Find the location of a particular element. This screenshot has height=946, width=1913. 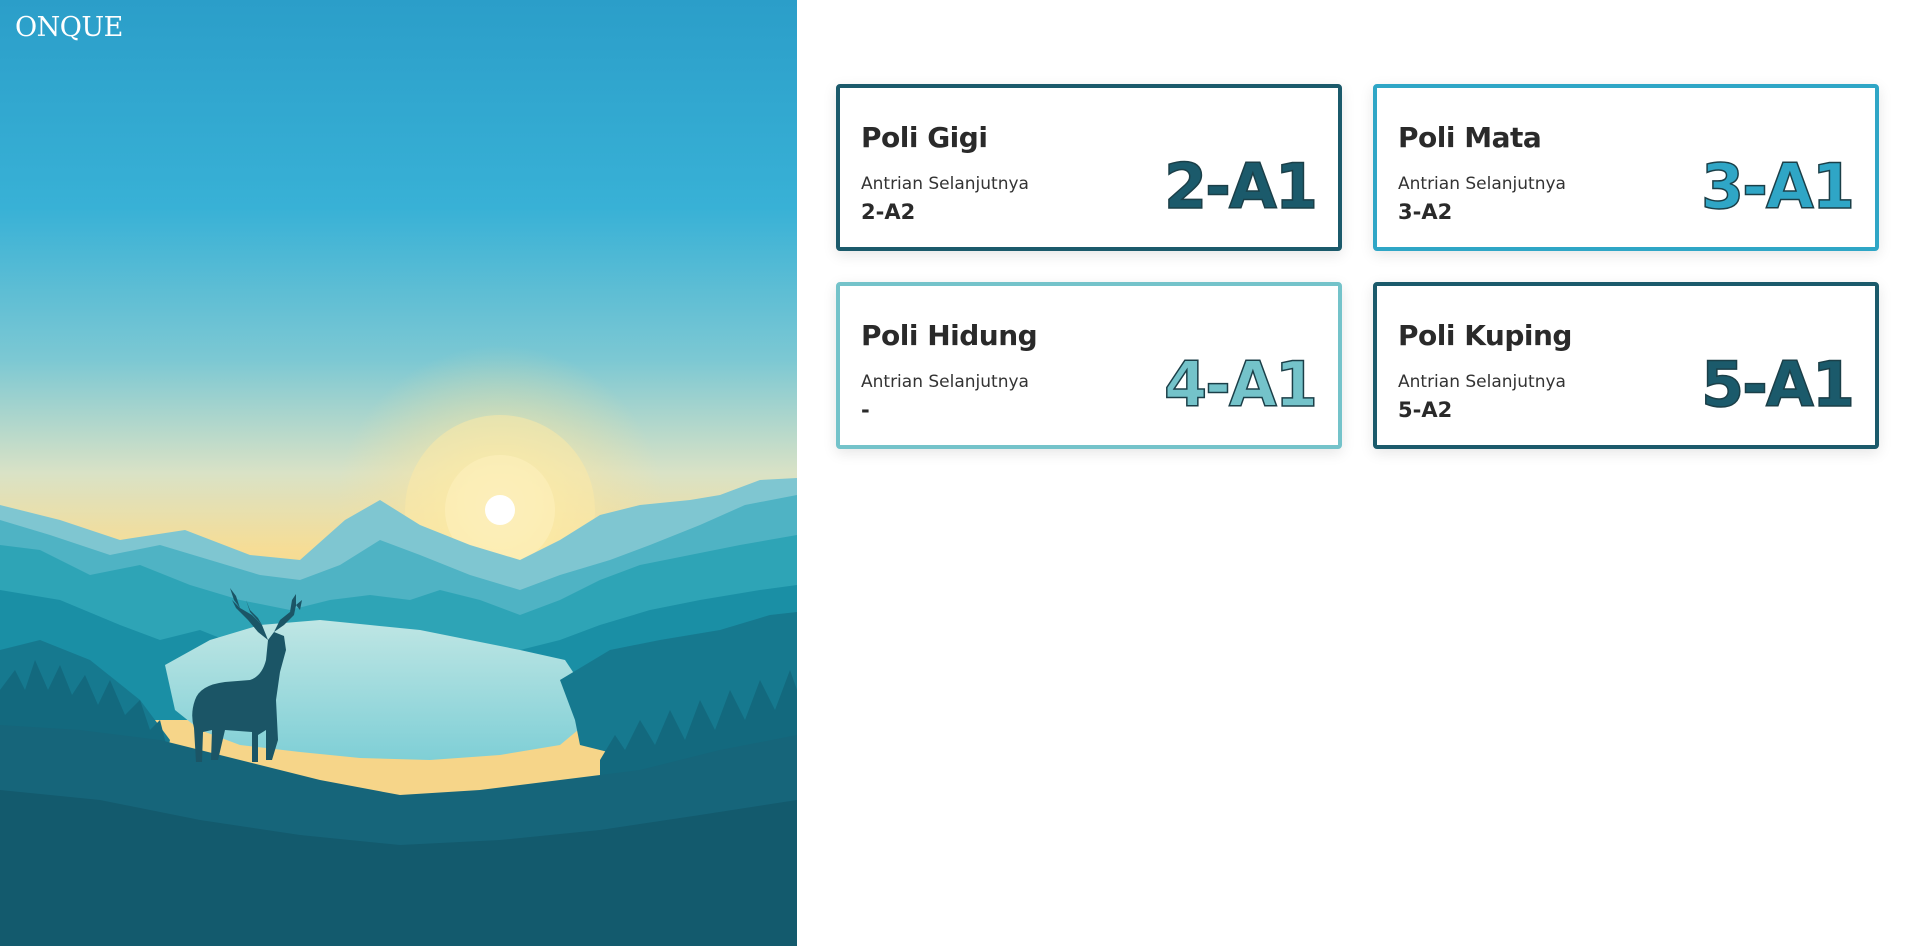

next-queue-number: - is located at coordinates (865, 410).